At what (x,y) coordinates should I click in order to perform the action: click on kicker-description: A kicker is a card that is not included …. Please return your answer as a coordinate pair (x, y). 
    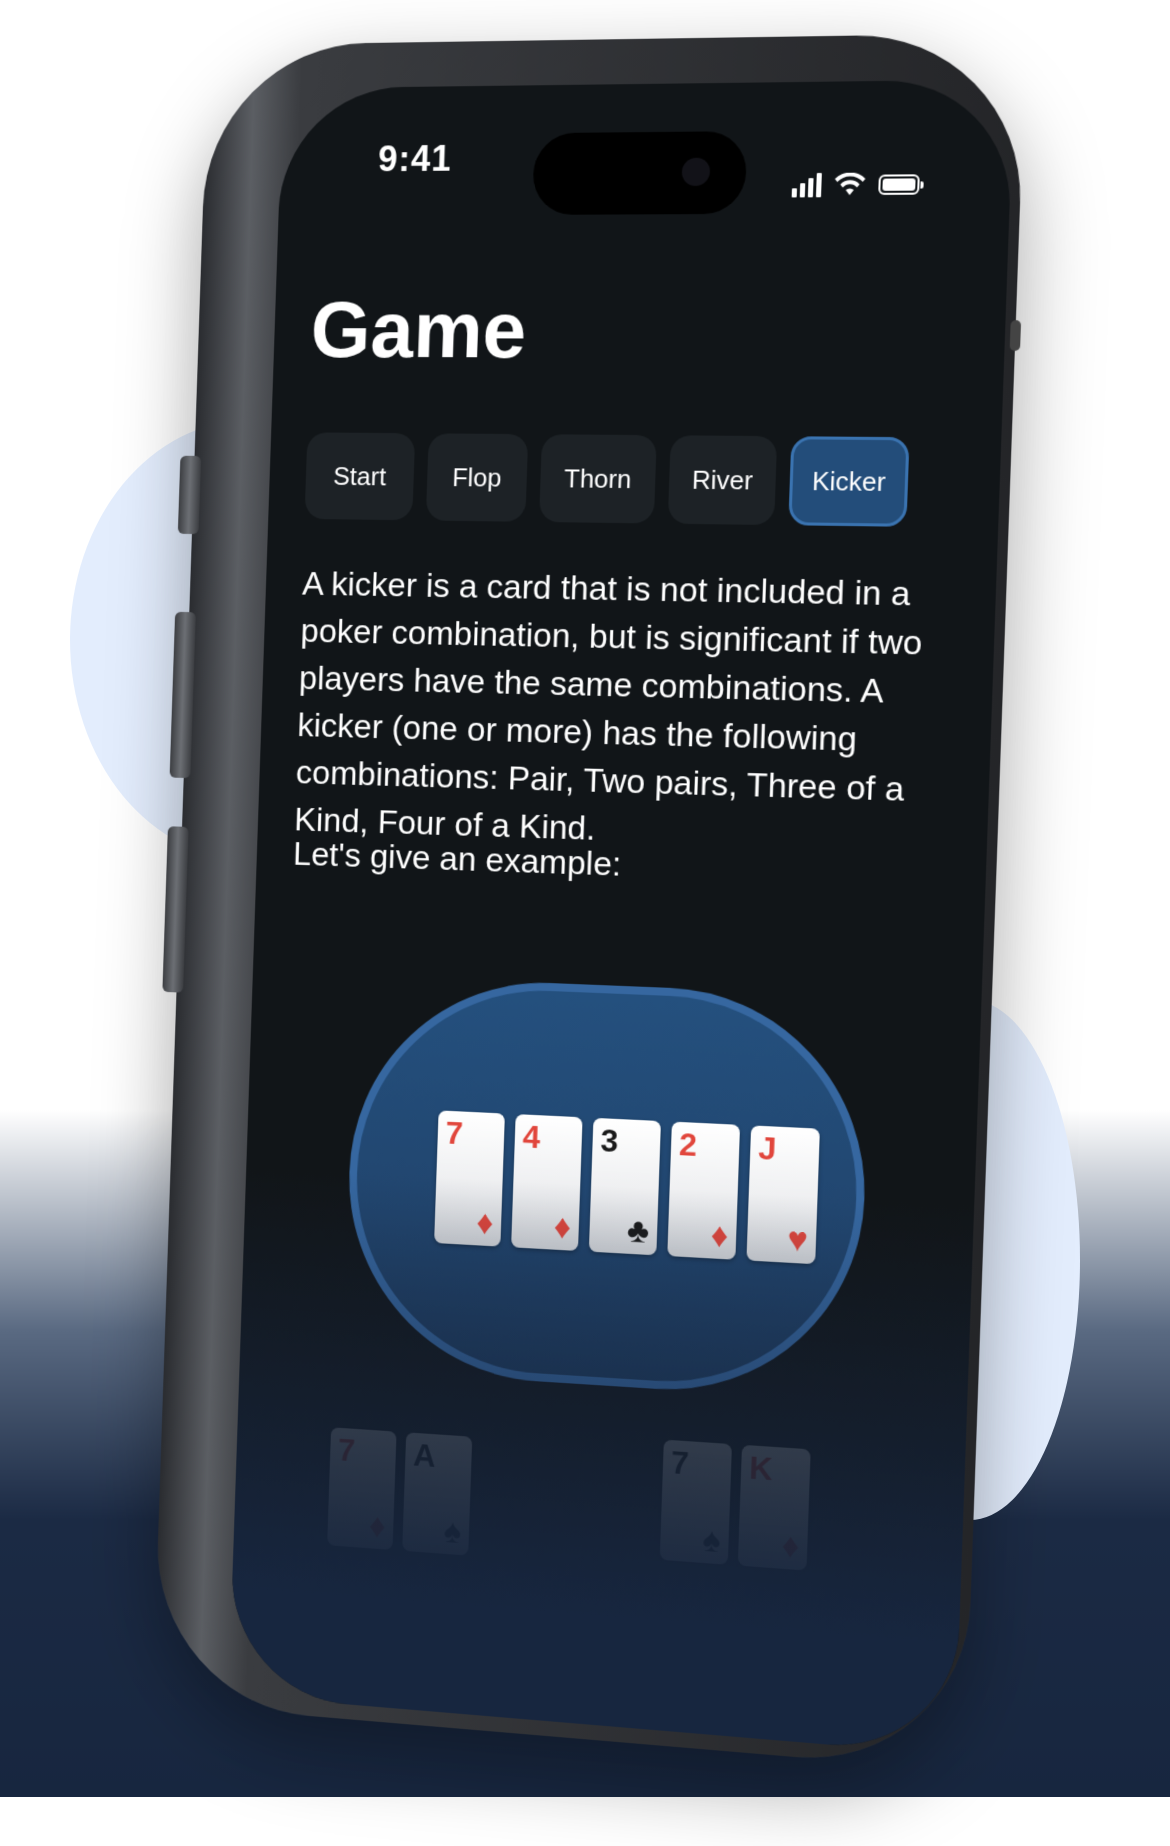
    Looking at the image, I should click on (626, 712).